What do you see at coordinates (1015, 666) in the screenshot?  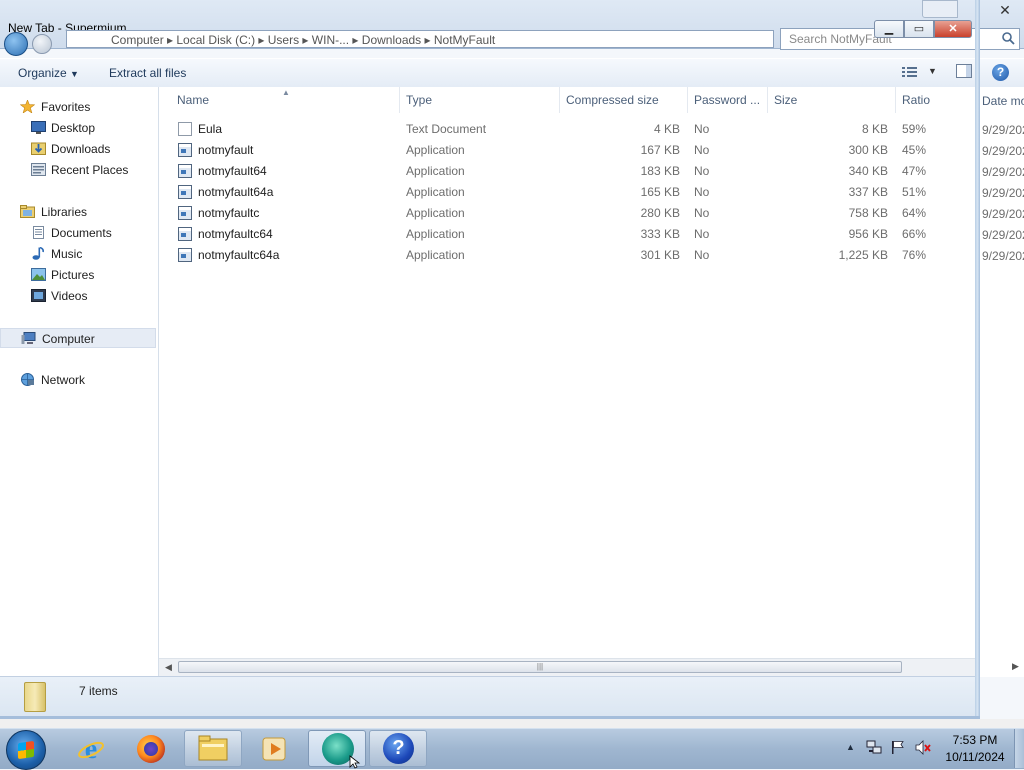 I see `scroll-right-icon: ▶` at bounding box center [1015, 666].